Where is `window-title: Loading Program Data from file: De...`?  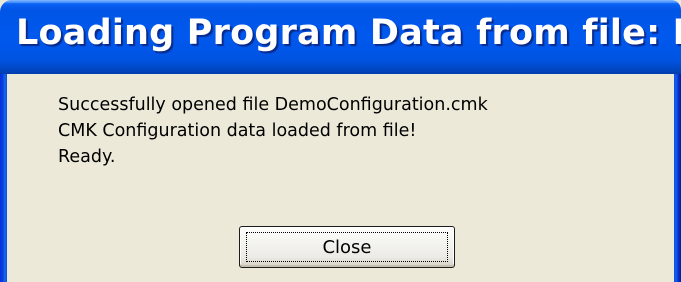
window-title: Loading Program Data from file: De... is located at coordinates (348, 33).